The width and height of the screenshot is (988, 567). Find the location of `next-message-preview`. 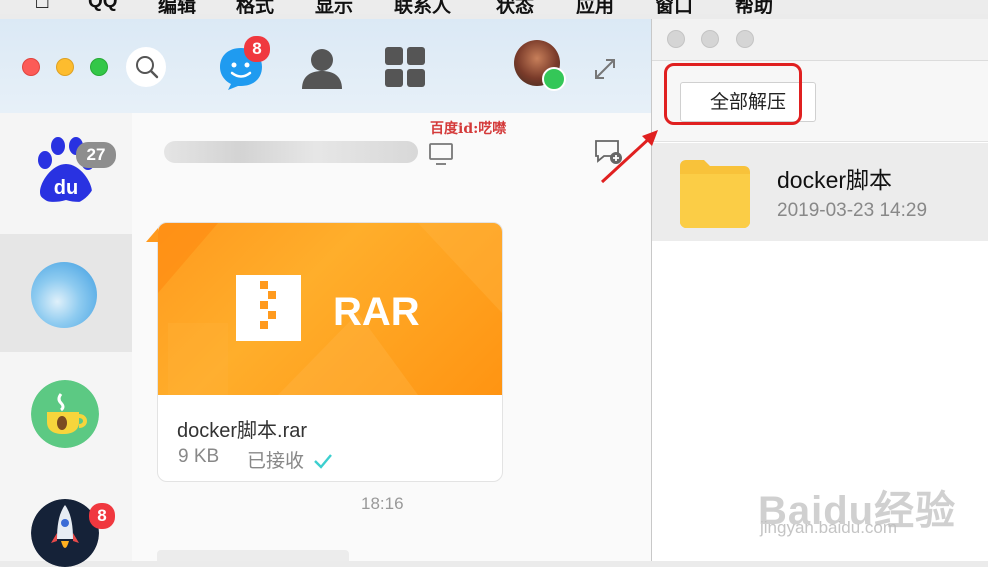

next-message-preview is located at coordinates (253, 555).